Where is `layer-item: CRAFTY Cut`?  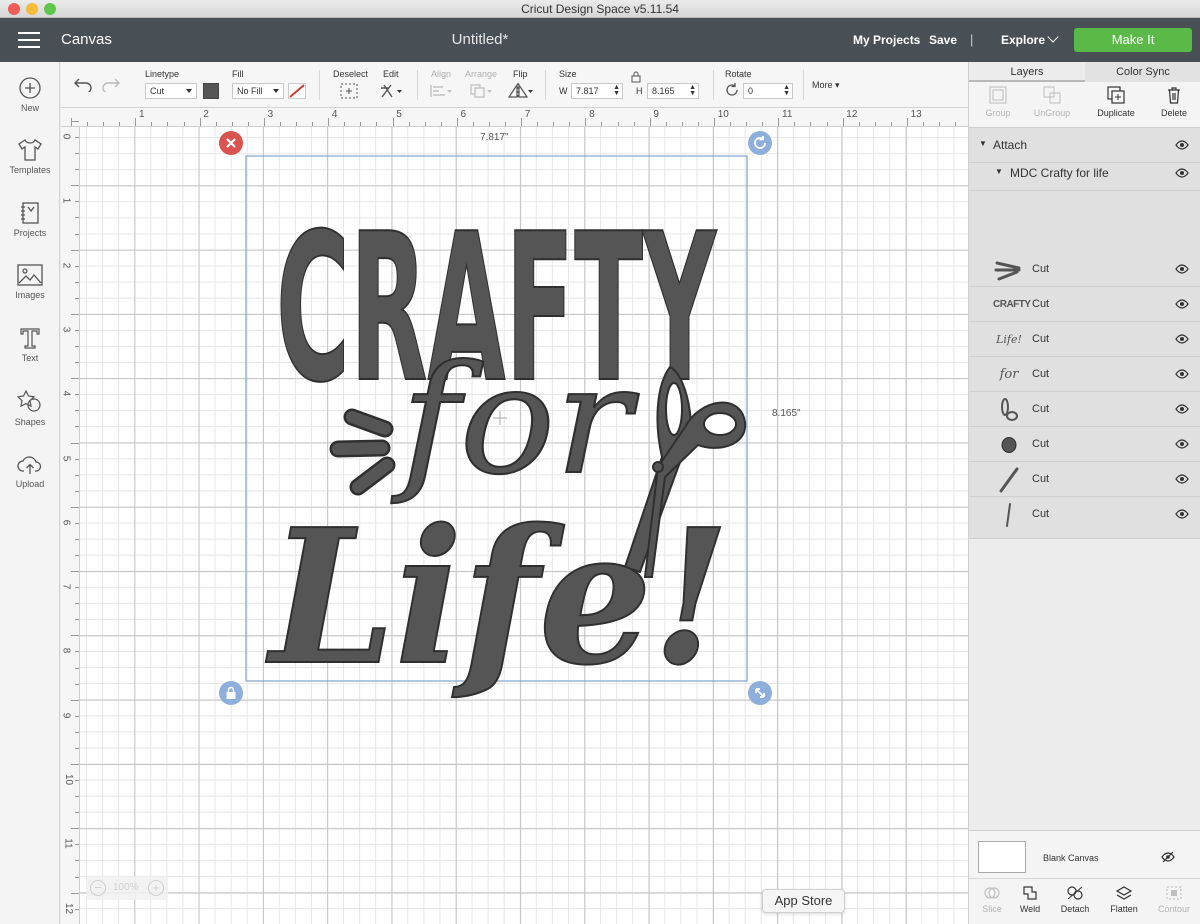
layer-item: CRAFTY Cut is located at coordinates (1084, 304).